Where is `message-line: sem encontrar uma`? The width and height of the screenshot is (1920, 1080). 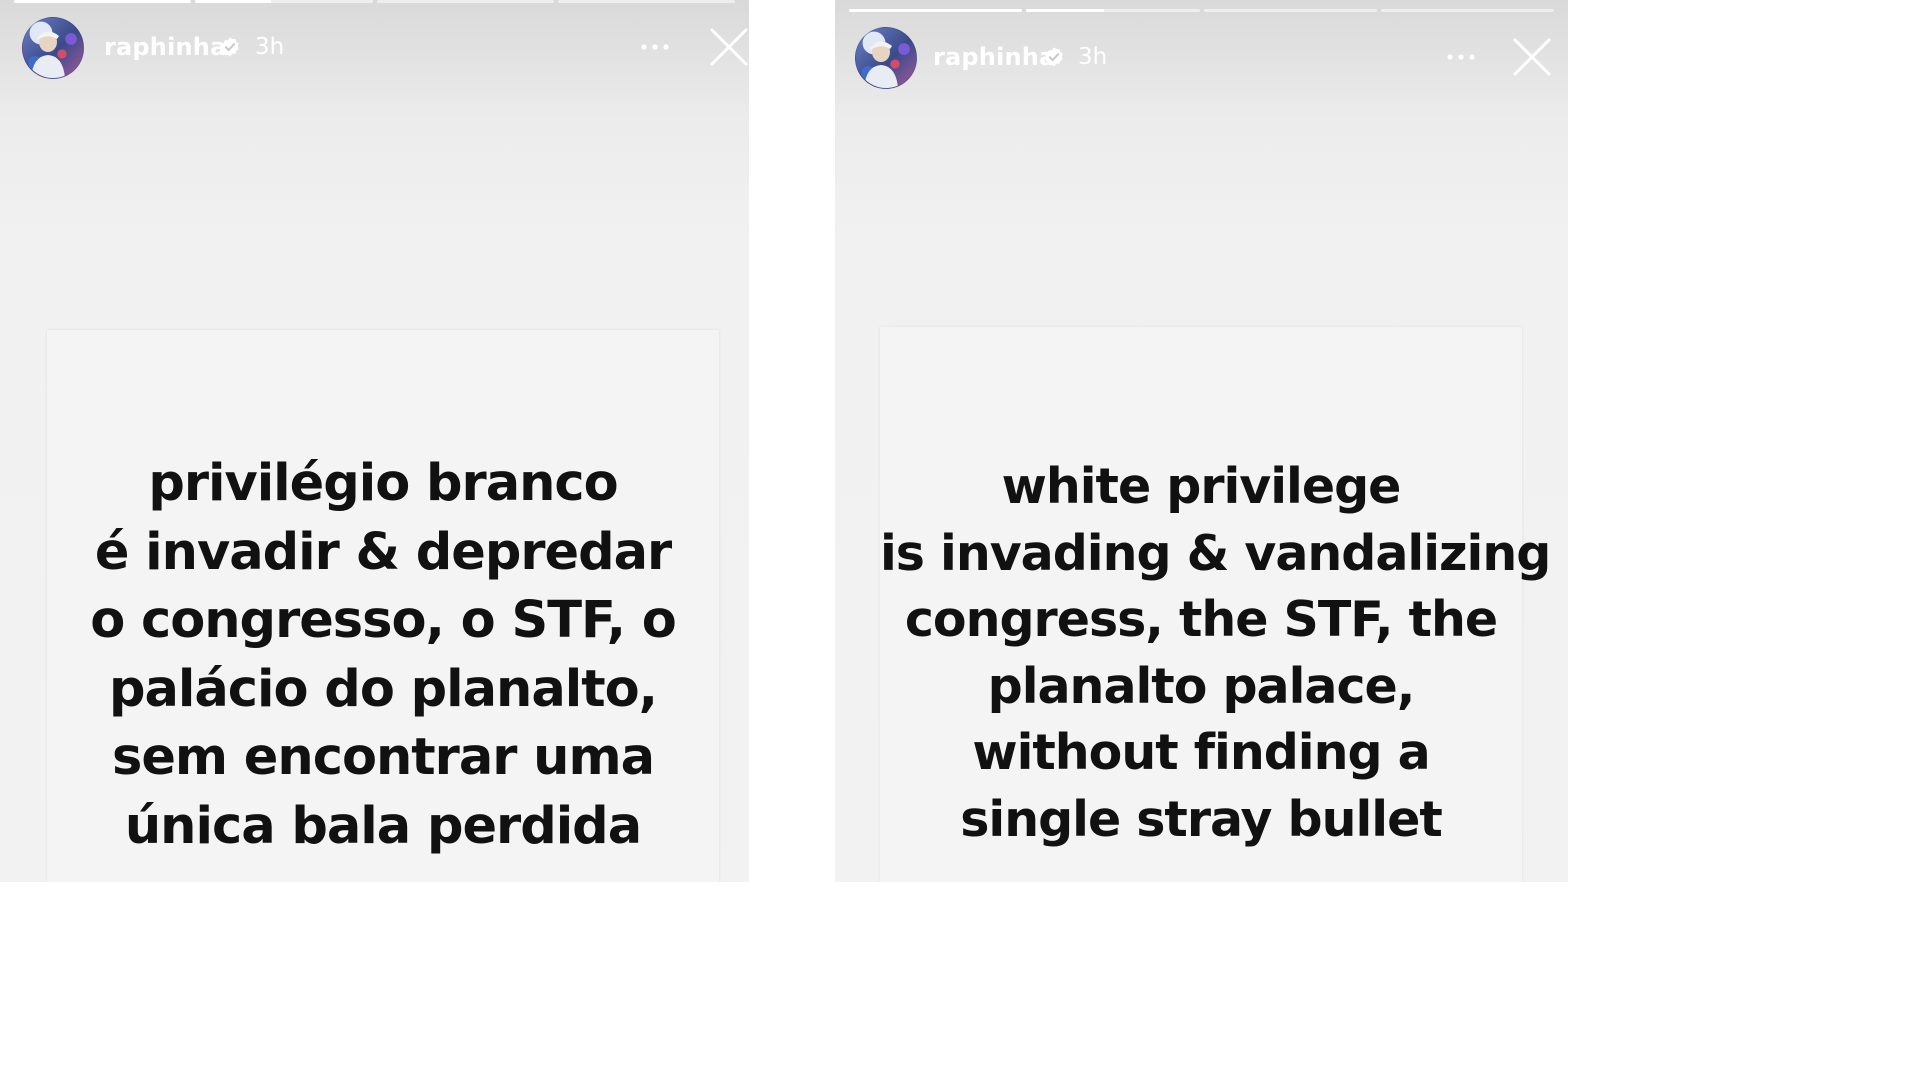 message-line: sem encontrar uma is located at coordinates (383, 757).